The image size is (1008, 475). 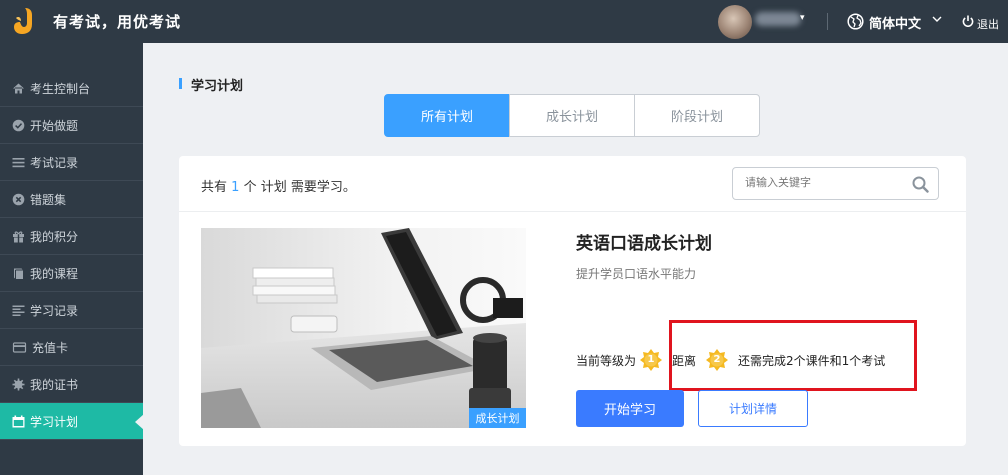 I want to click on username-blurred, so click(x=778, y=19).